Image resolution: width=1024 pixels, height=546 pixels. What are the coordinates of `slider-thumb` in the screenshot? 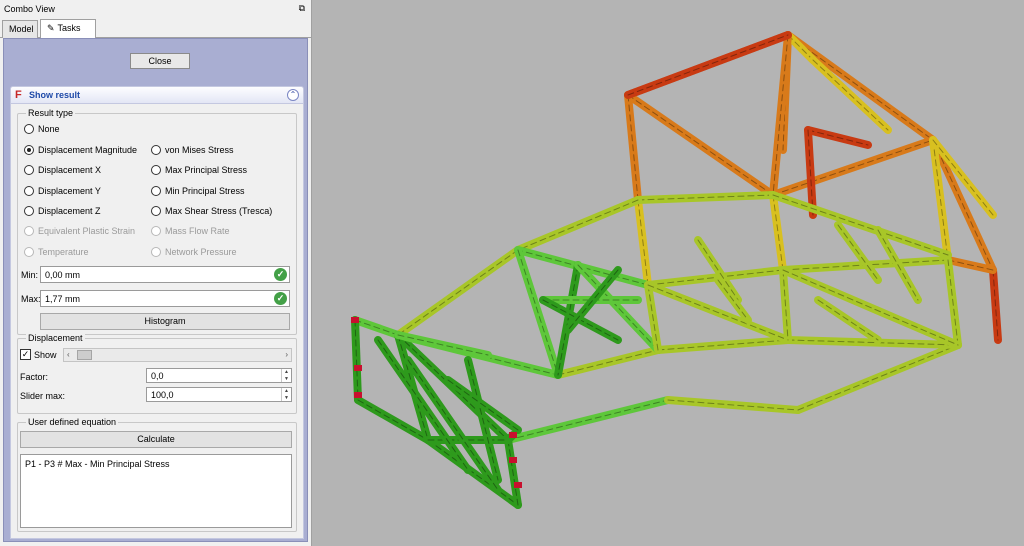 It's located at (84, 355).